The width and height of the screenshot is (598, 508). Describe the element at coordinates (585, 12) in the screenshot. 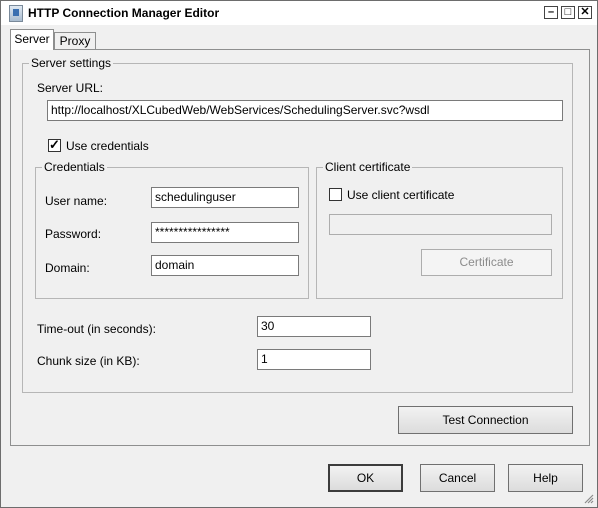

I see `close-button: ✕` at that location.